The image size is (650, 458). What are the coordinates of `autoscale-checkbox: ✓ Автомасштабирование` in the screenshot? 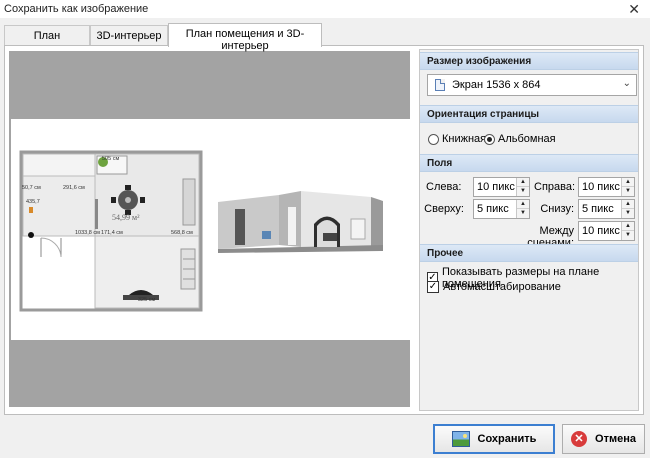 It's located at (494, 287).